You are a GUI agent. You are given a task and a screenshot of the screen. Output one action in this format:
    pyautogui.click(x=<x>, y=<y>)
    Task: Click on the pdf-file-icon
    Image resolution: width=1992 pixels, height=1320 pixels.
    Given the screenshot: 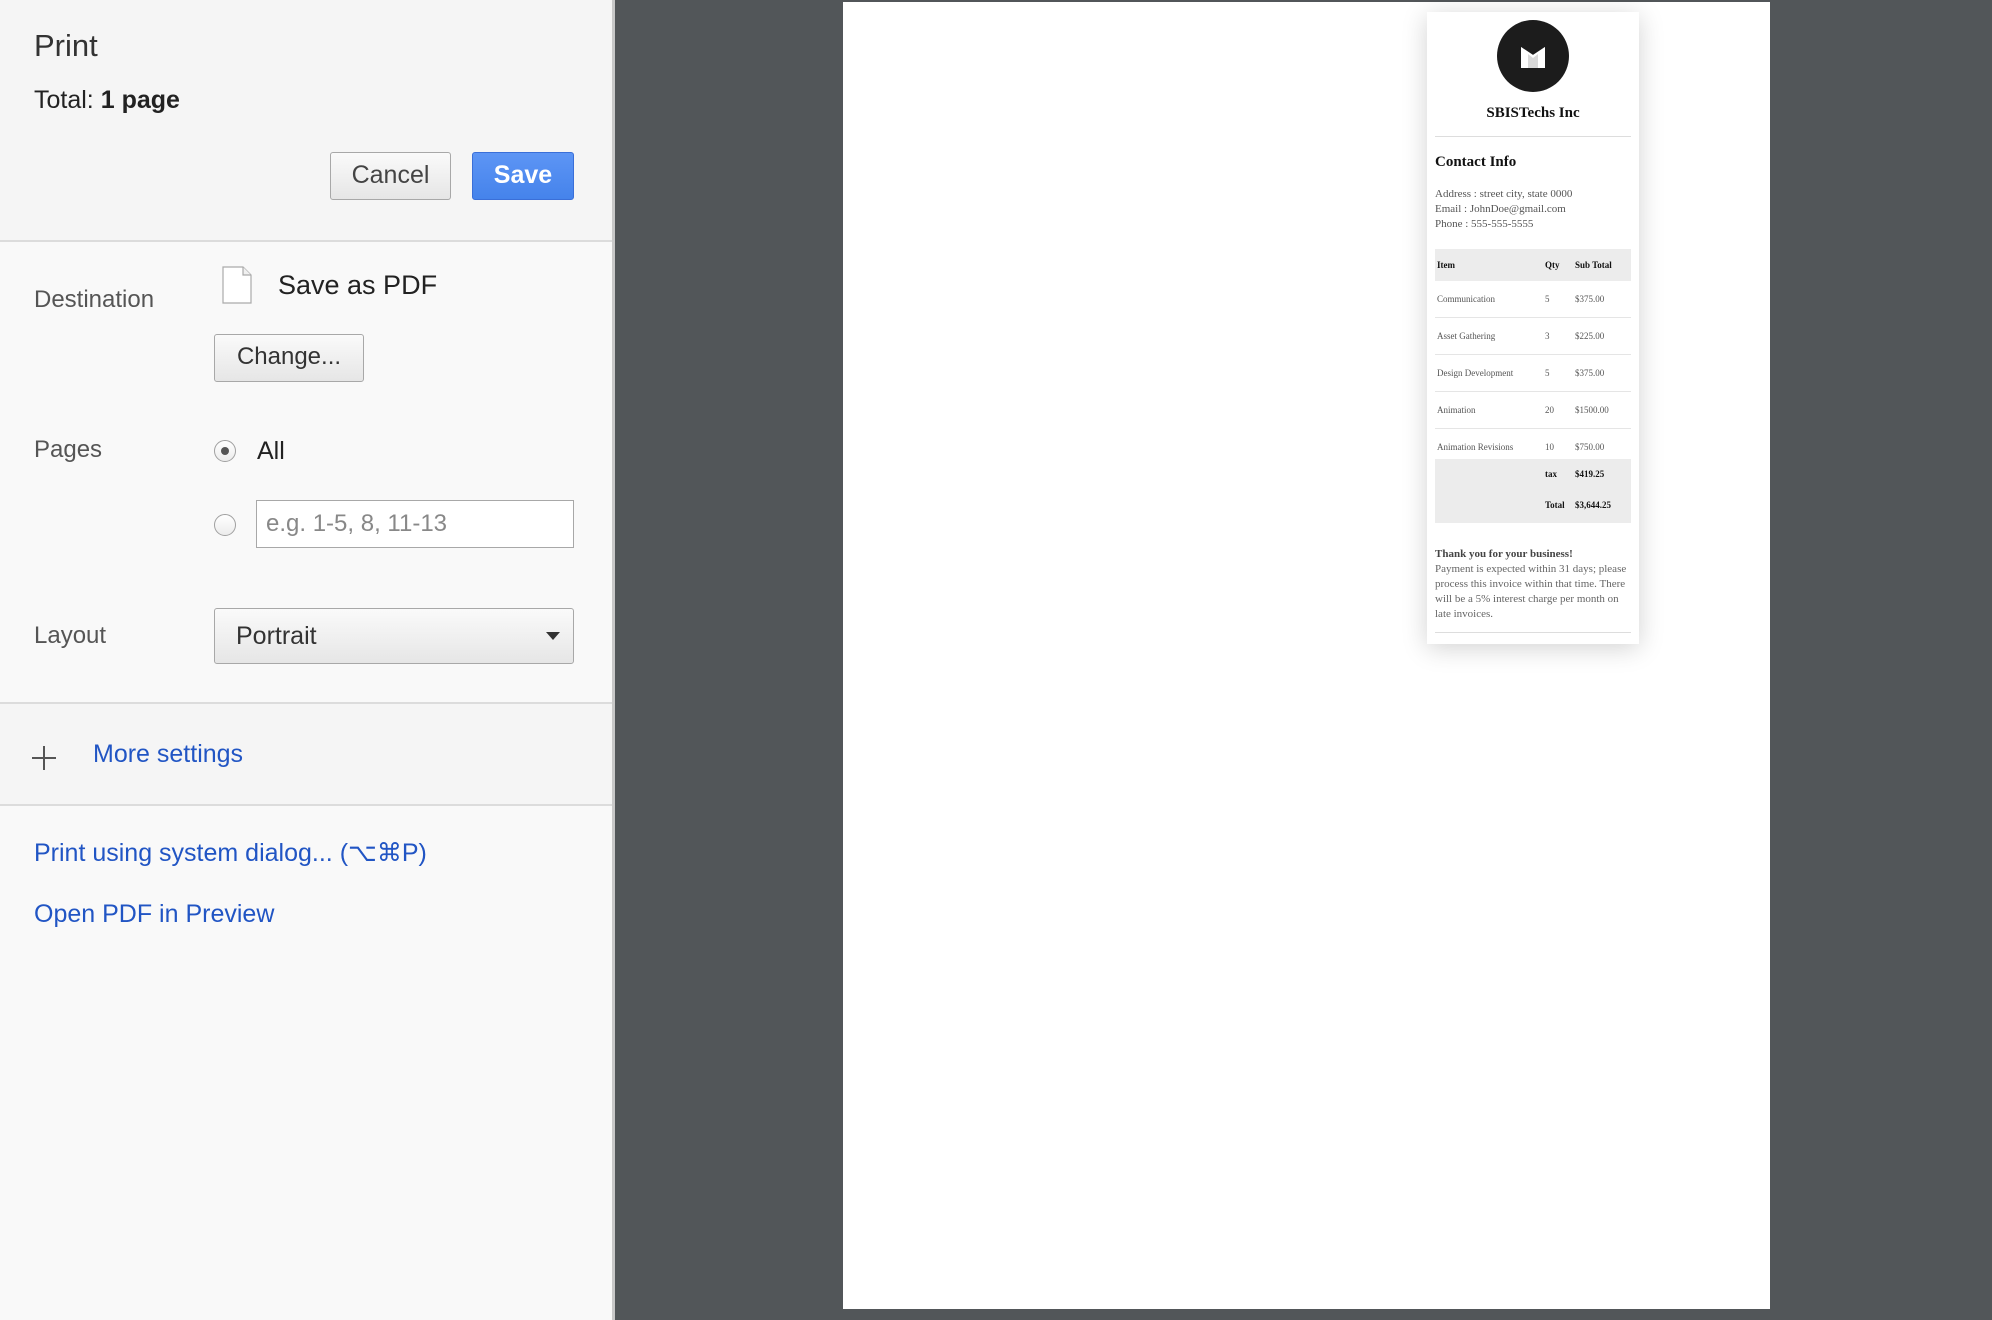 What is the action you would take?
    pyautogui.click(x=237, y=285)
    